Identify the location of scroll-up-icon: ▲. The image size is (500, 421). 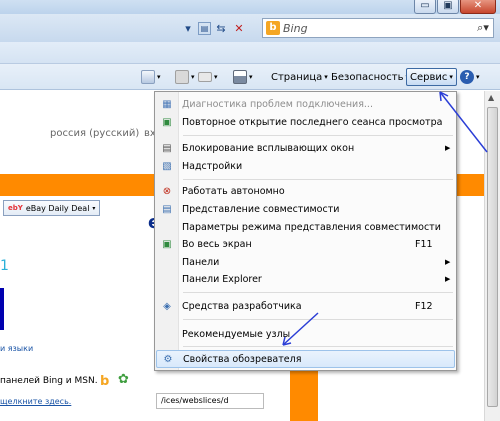
(491, 97).